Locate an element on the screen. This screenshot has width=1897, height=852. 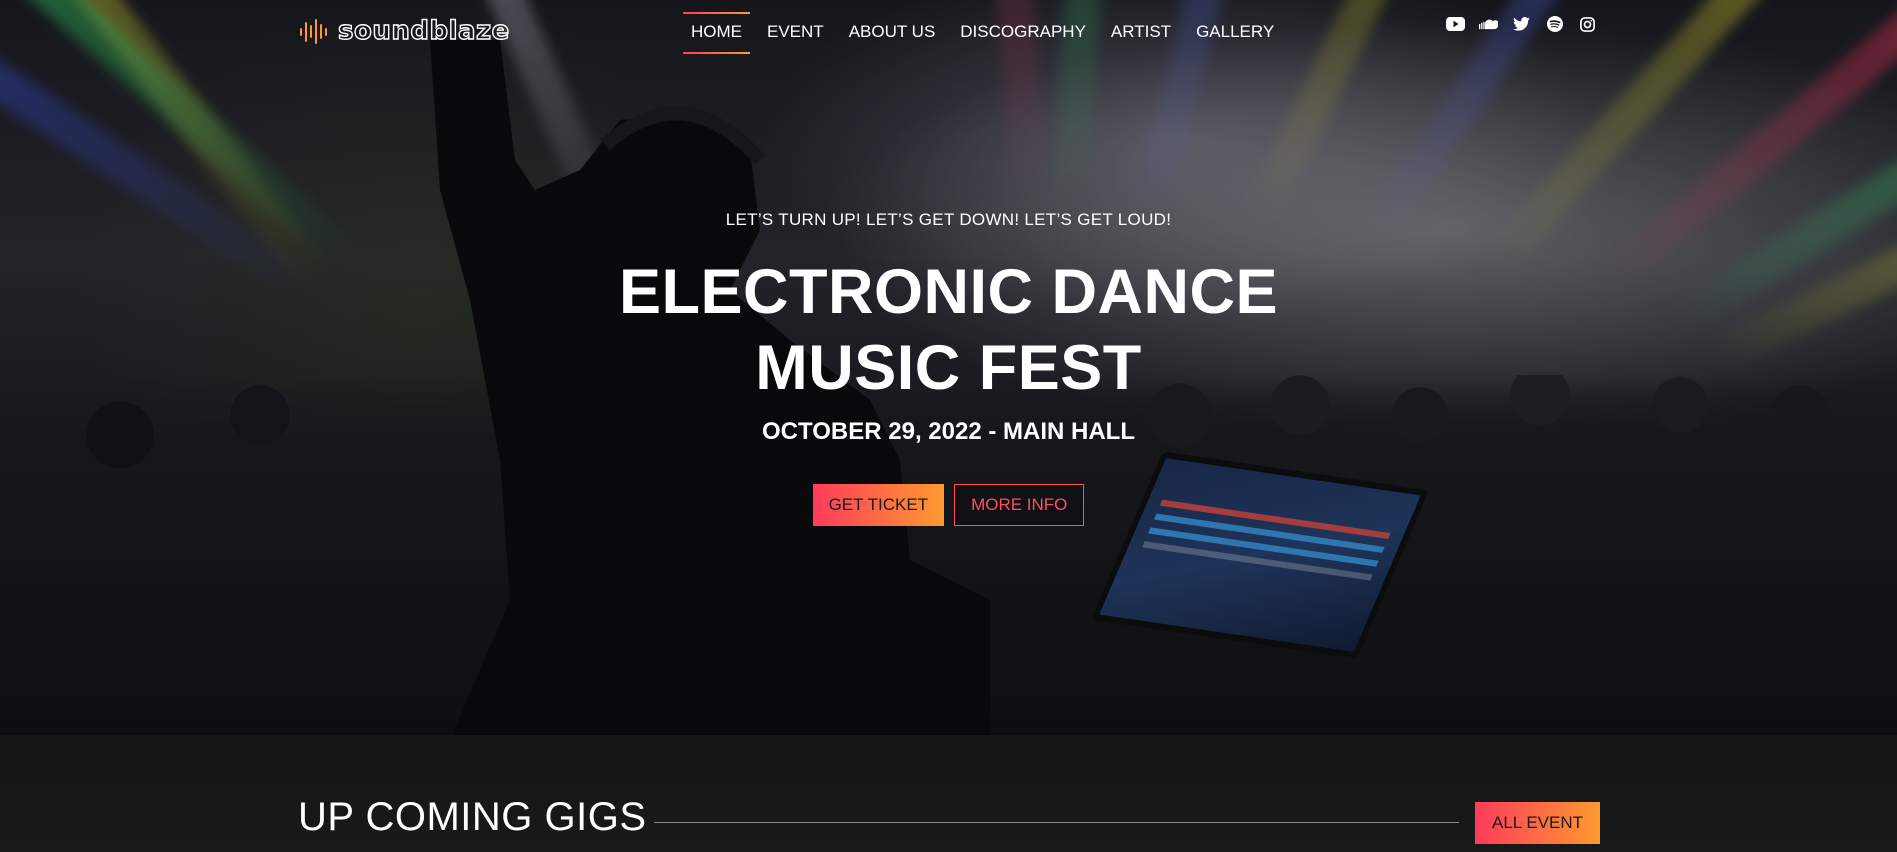
instagram-icon is located at coordinates (1587, 24).